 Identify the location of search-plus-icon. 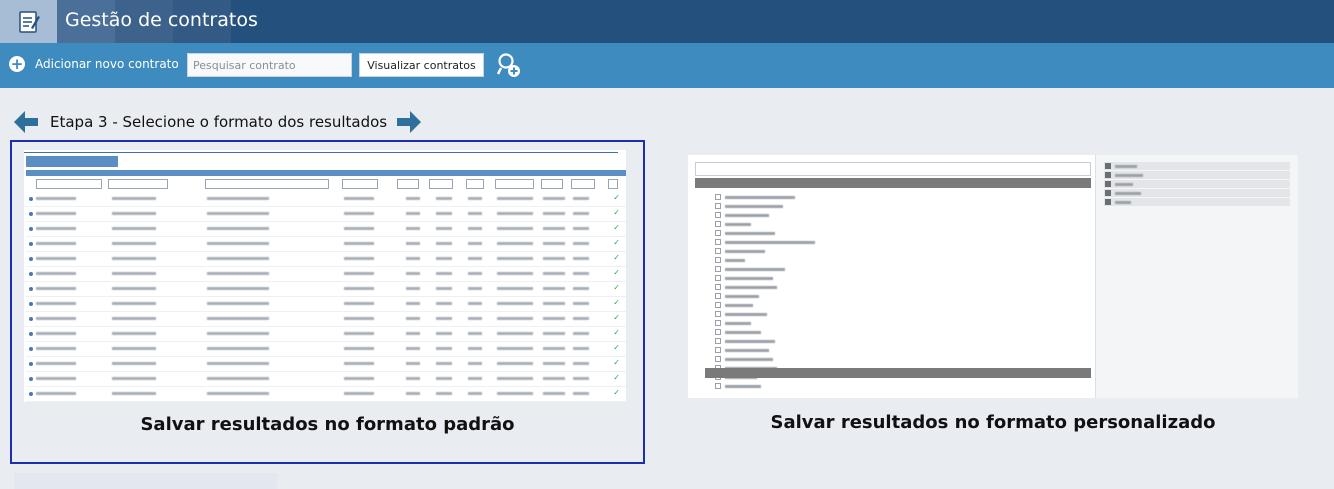
(509, 65).